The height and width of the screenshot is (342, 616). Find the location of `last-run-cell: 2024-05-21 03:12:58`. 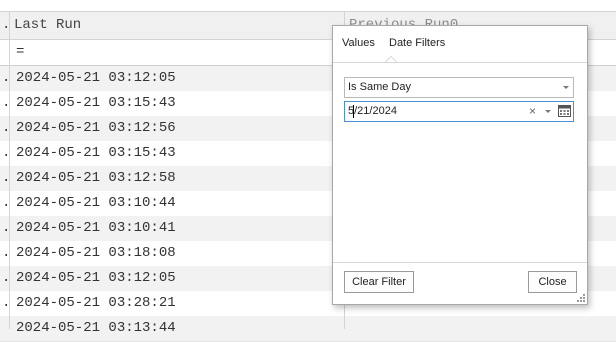

last-run-cell: 2024-05-21 03:12:58 is located at coordinates (96, 178).